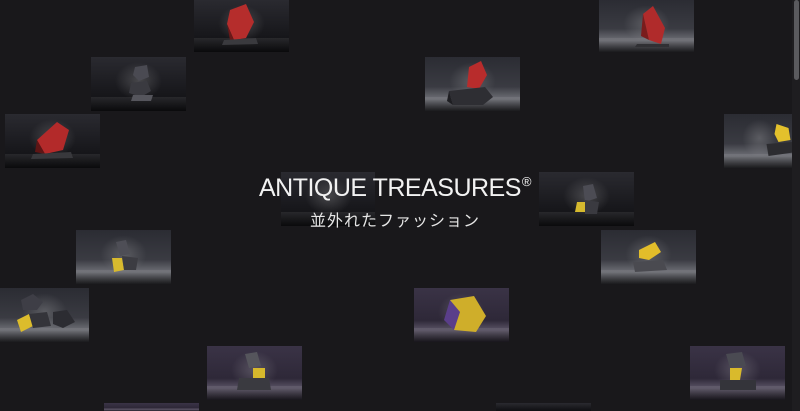 Image resolution: width=800 pixels, height=411 pixels. What do you see at coordinates (389, 188) in the screenshot?
I see `brand-title-text: ANTIQUE TREASURES` at bounding box center [389, 188].